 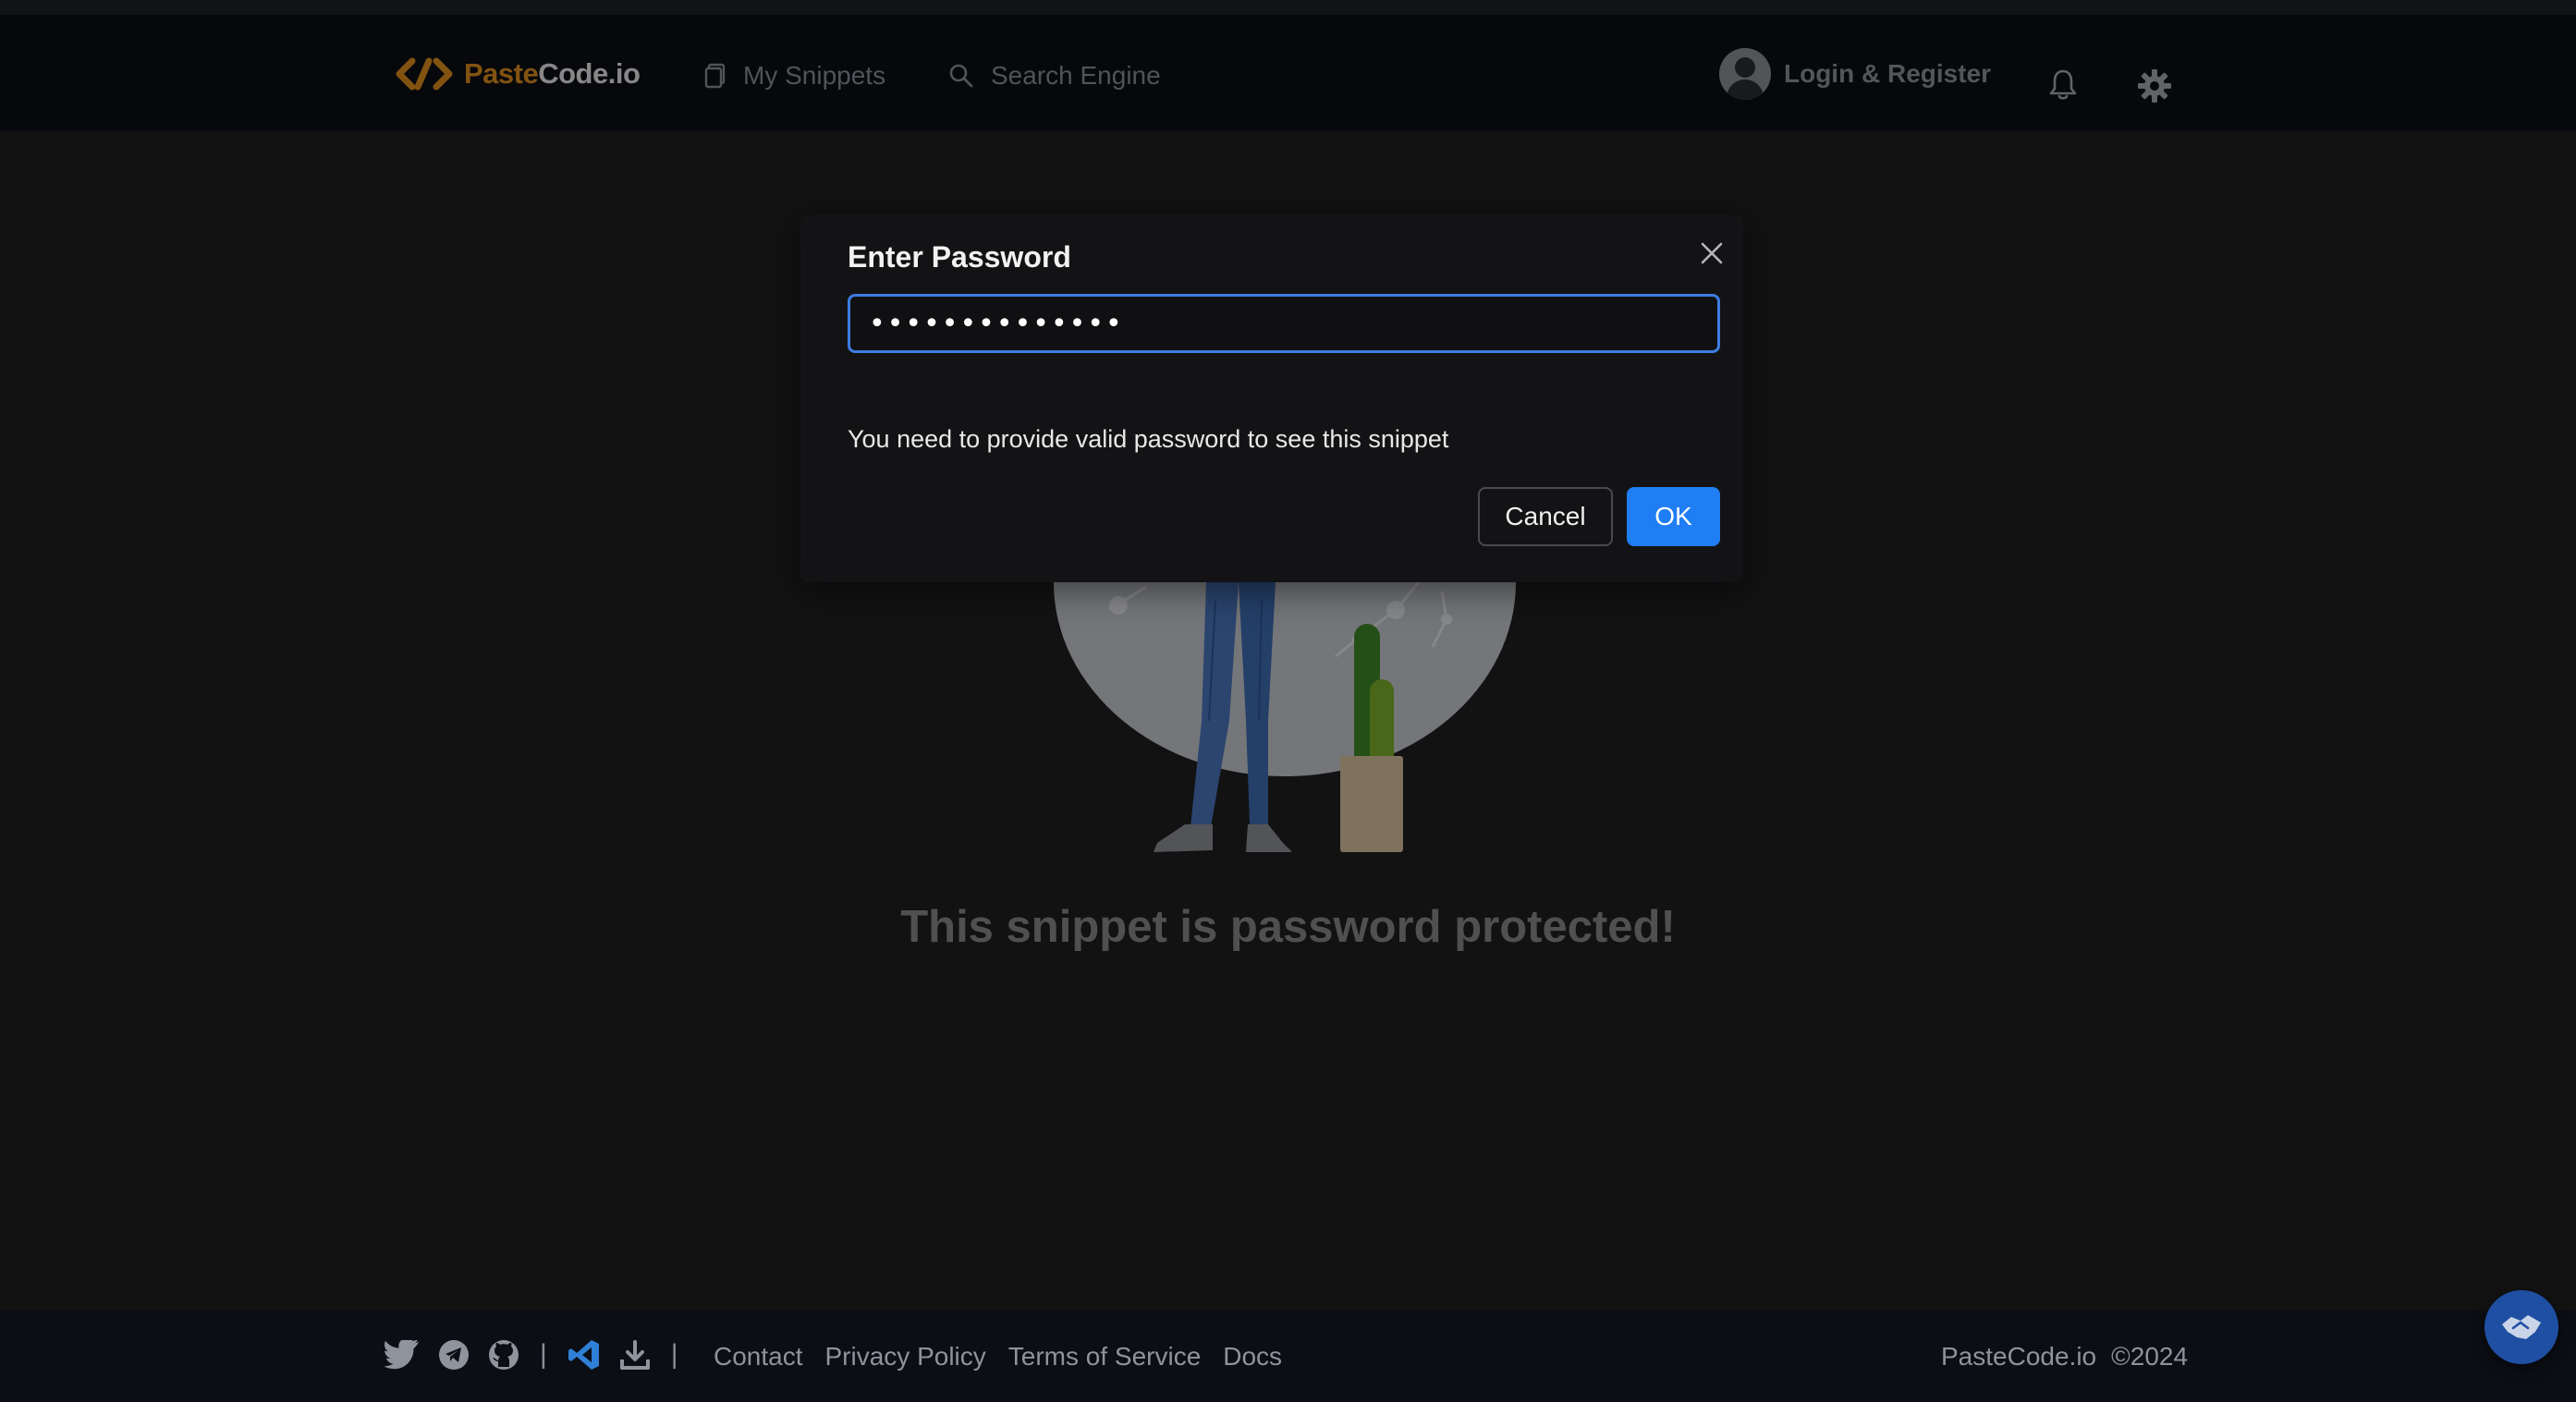 What do you see at coordinates (1252, 1357) in the screenshot?
I see `footer-link-docs: Docs` at bounding box center [1252, 1357].